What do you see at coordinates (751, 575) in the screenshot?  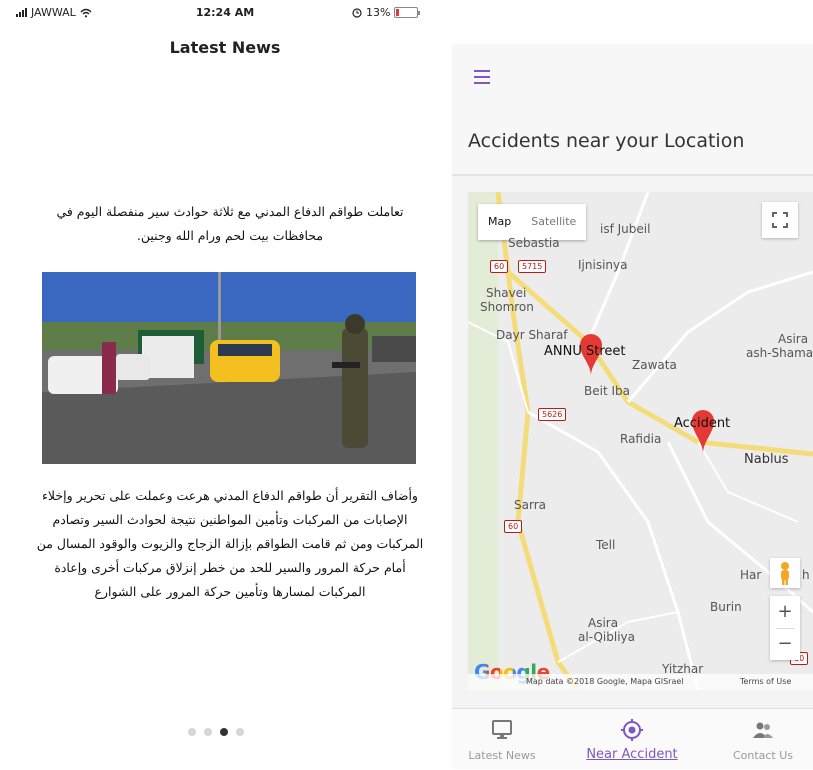 I see `map-label: Har` at bounding box center [751, 575].